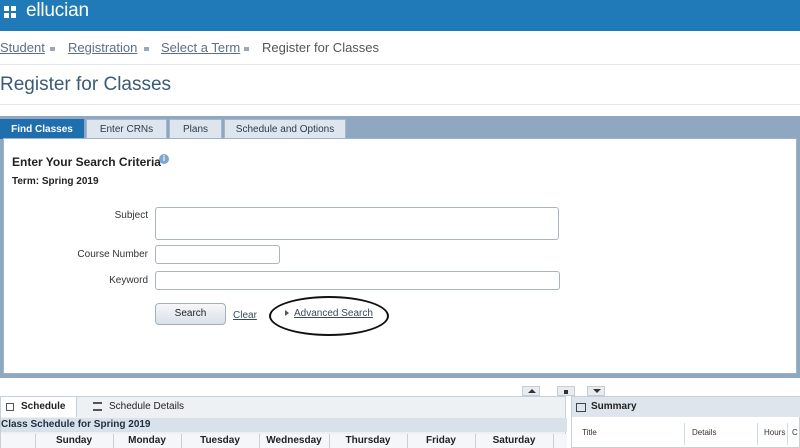 The height and width of the screenshot is (448, 800). What do you see at coordinates (10, 407) in the screenshot?
I see `calendar-icon` at bounding box center [10, 407].